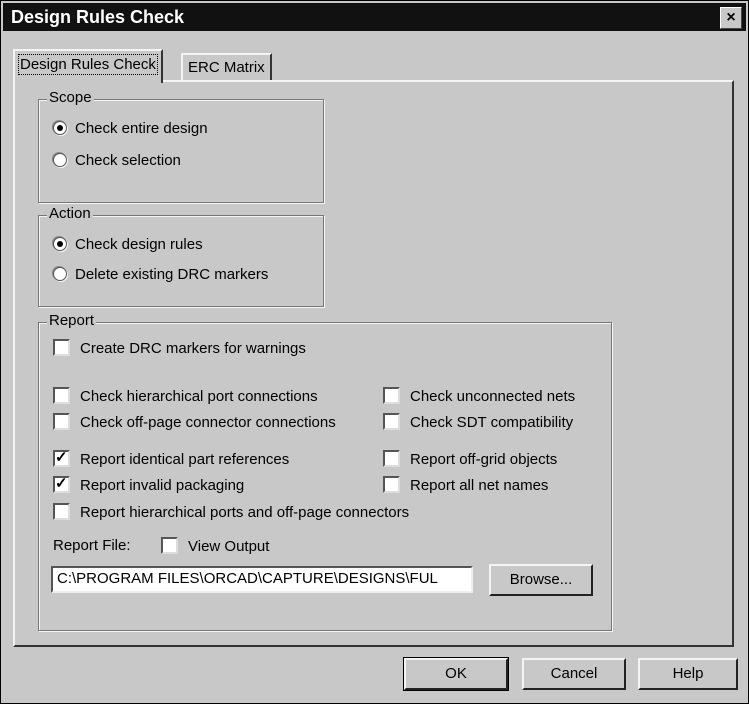 Image resolution: width=749 pixels, height=704 pixels. I want to click on option-label: Check unconnected nets, so click(493, 396).